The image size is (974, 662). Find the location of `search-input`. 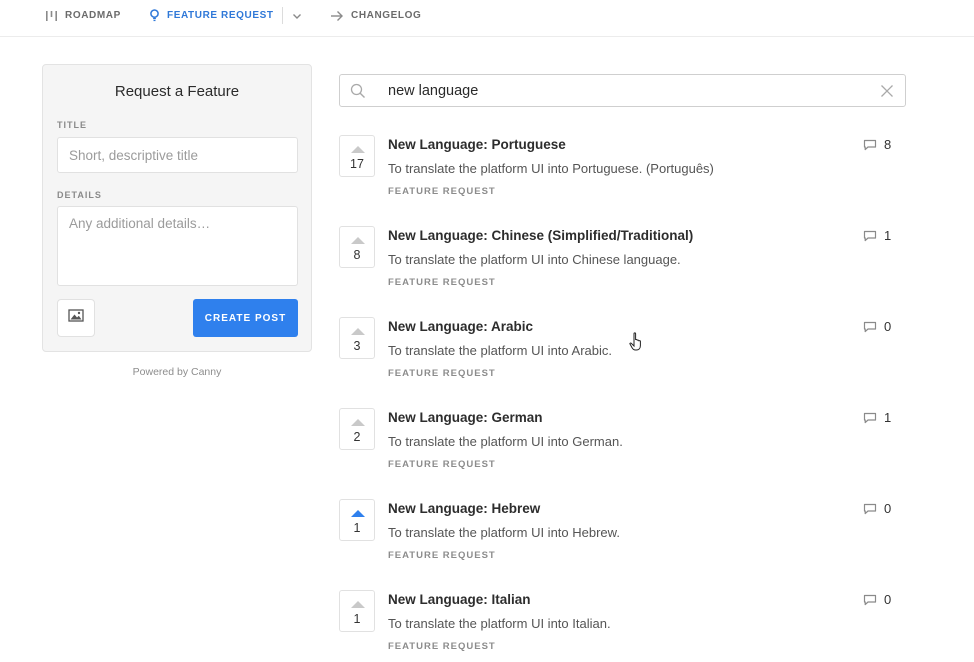

search-input is located at coordinates (628, 91).